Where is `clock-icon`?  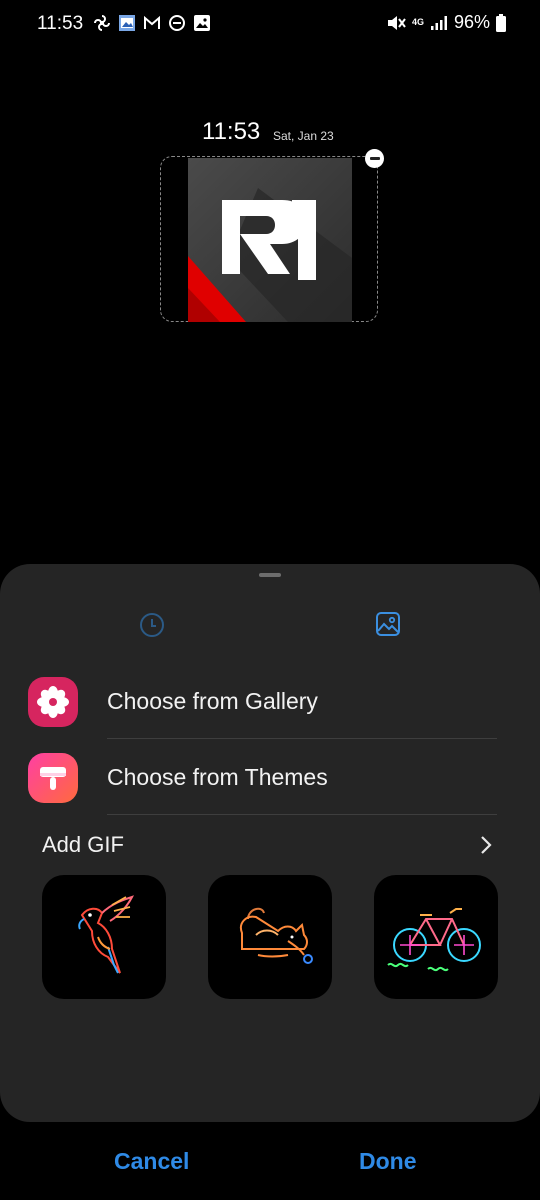
clock-icon is located at coordinates (152, 625).